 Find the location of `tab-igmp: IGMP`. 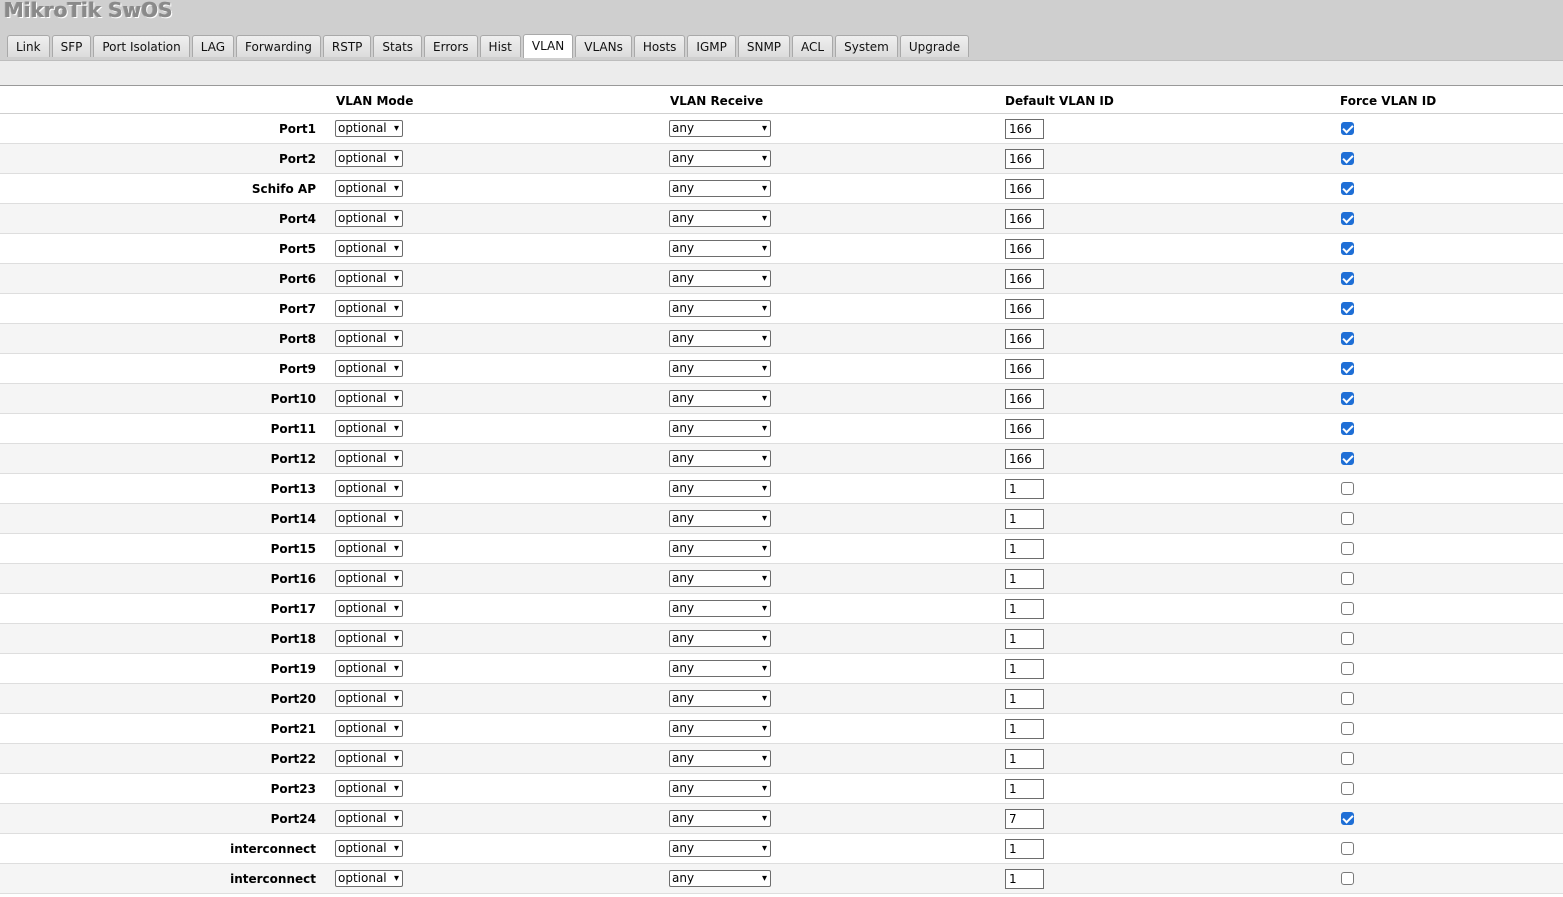

tab-igmp: IGMP is located at coordinates (711, 46).